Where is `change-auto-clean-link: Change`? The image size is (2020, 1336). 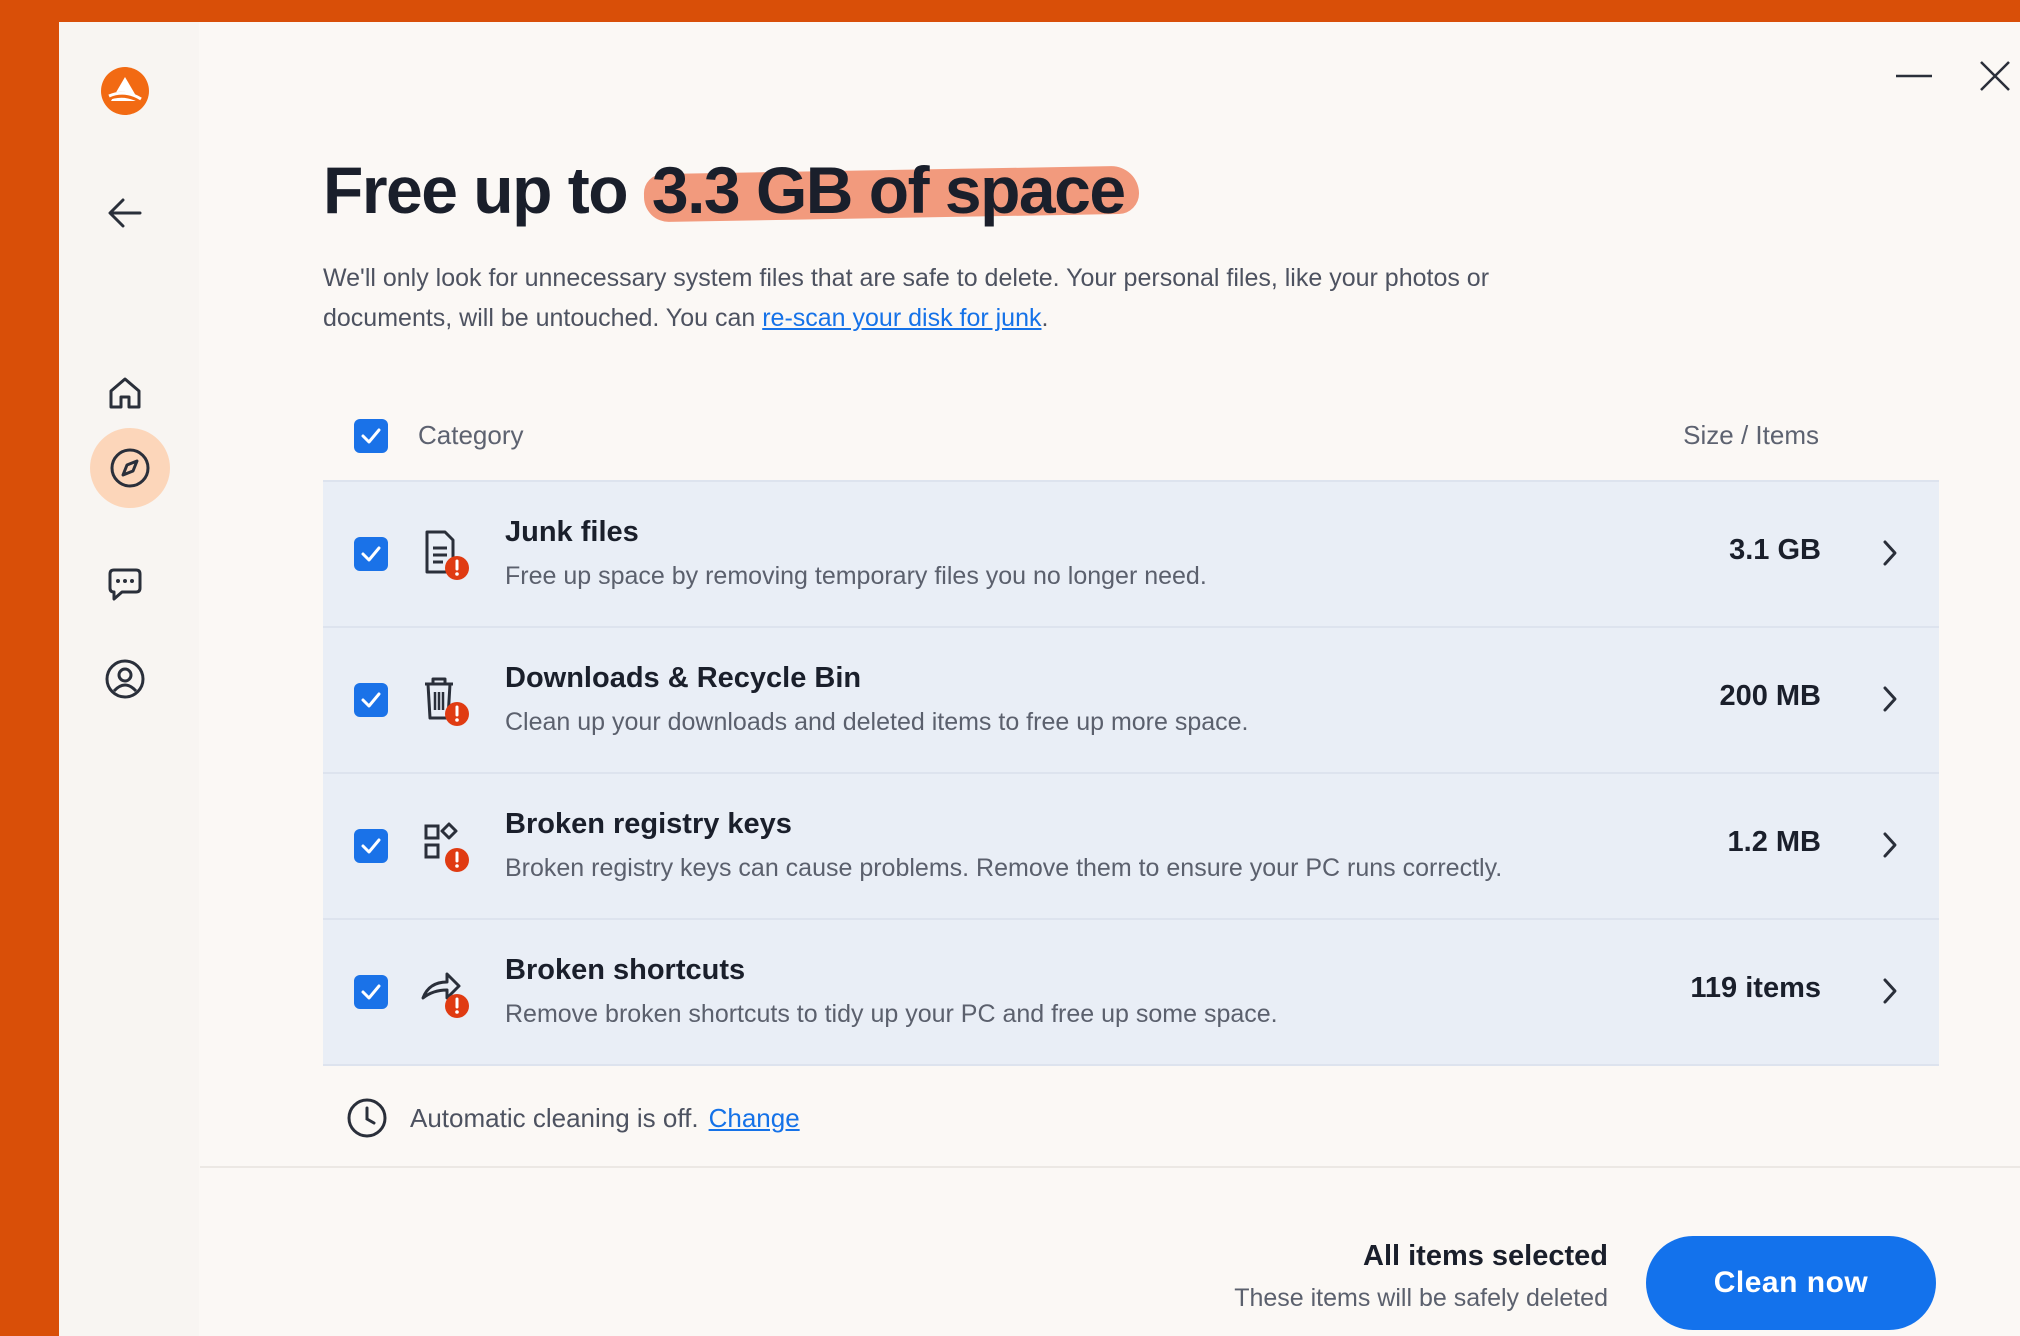 change-auto-clean-link: Change is located at coordinates (754, 1118).